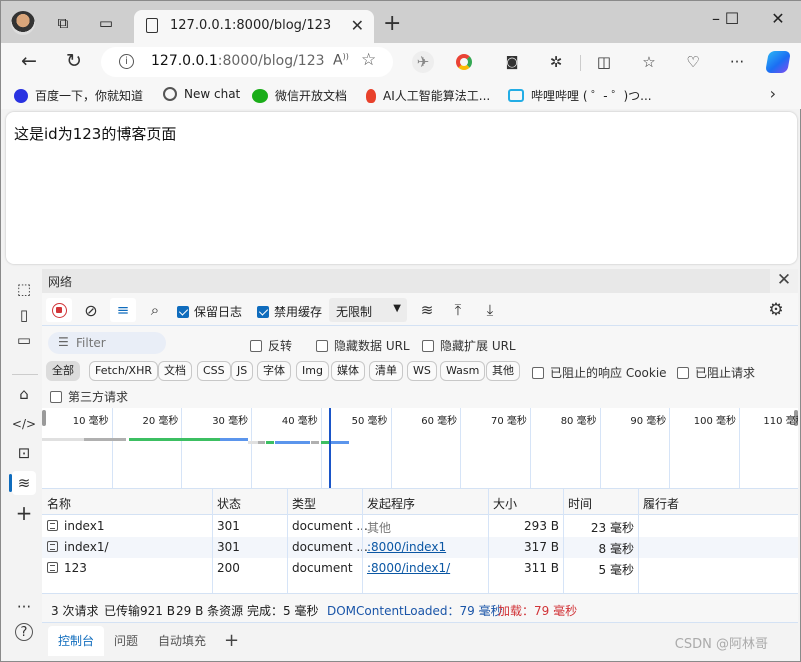  What do you see at coordinates (254, 26) in the screenshot?
I see `browser-tab: 127.0.0.1:8000/blog/123 ✕` at bounding box center [254, 26].